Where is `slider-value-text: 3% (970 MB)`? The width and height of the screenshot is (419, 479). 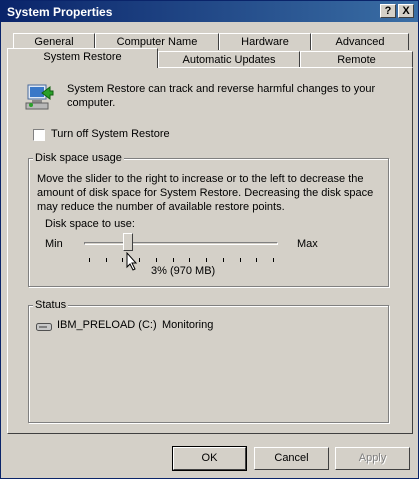 slider-value-text: 3% (970 MB) is located at coordinates (183, 271).